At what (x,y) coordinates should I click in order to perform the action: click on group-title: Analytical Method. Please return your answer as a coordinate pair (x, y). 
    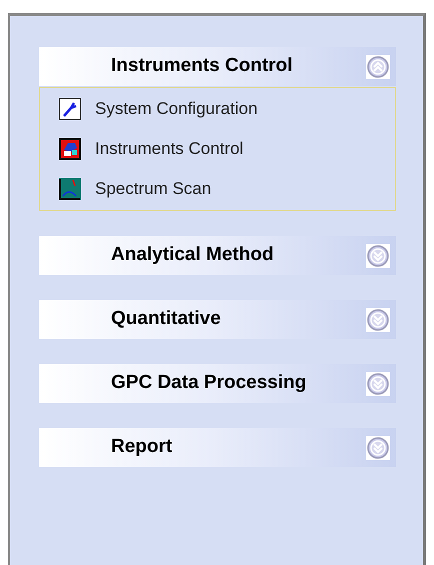
    Looking at the image, I should click on (193, 255).